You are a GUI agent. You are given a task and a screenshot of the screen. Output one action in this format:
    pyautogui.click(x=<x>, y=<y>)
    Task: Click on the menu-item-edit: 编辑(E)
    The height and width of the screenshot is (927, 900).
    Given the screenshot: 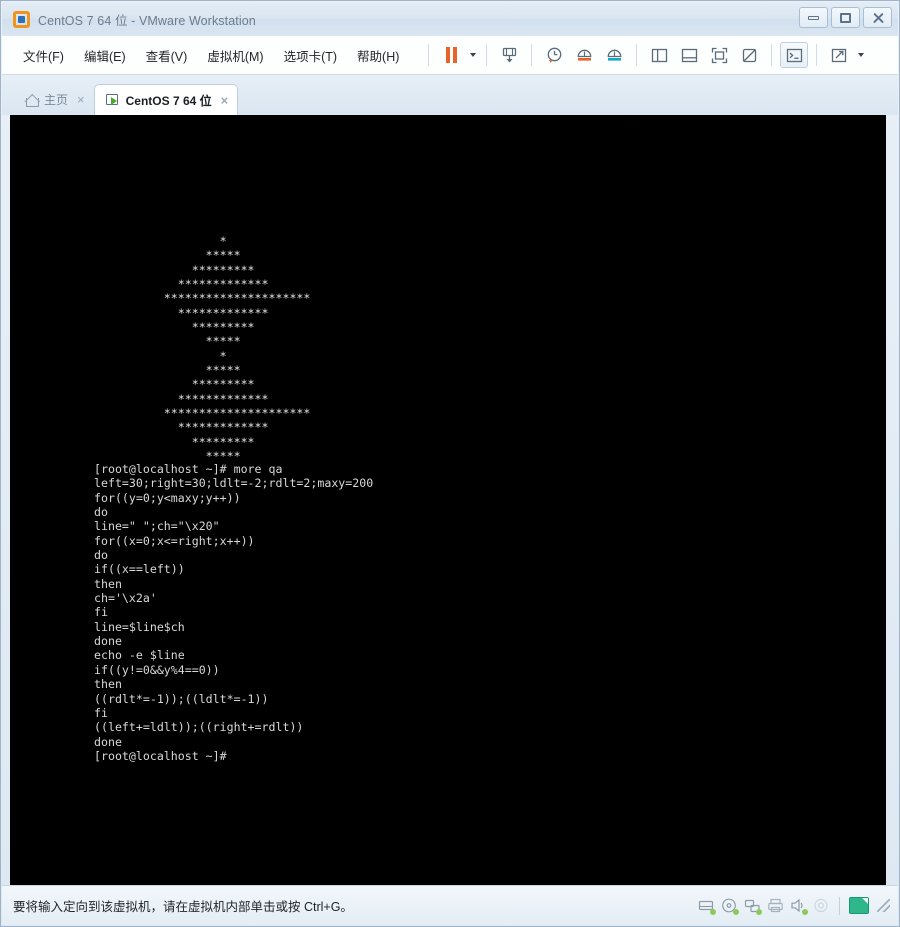 What is the action you would take?
    pyautogui.click(x=105, y=55)
    